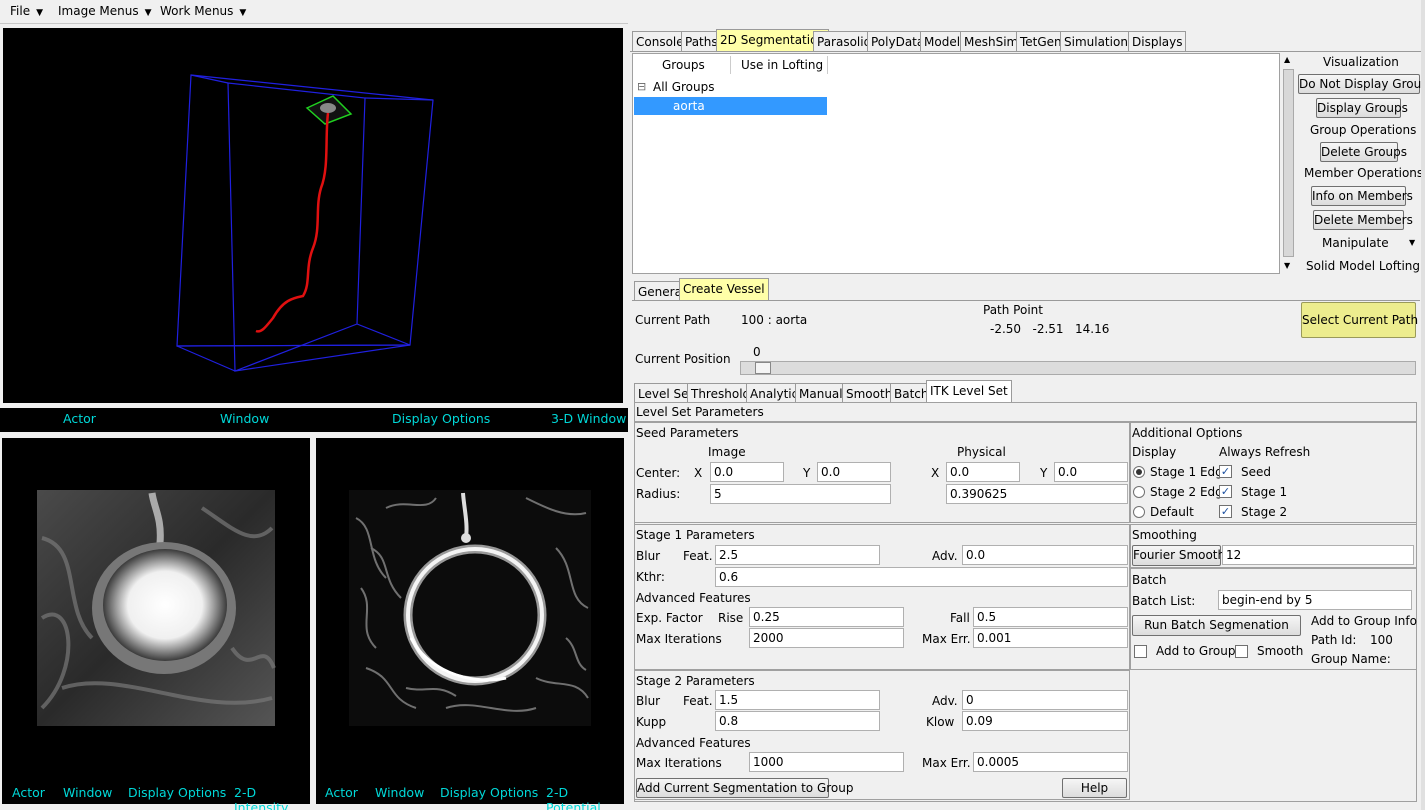 The height and width of the screenshot is (810, 1425). What do you see at coordinates (826, 762) in the screenshot?
I see `stage2-max-iterations-input: 1000` at bounding box center [826, 762].